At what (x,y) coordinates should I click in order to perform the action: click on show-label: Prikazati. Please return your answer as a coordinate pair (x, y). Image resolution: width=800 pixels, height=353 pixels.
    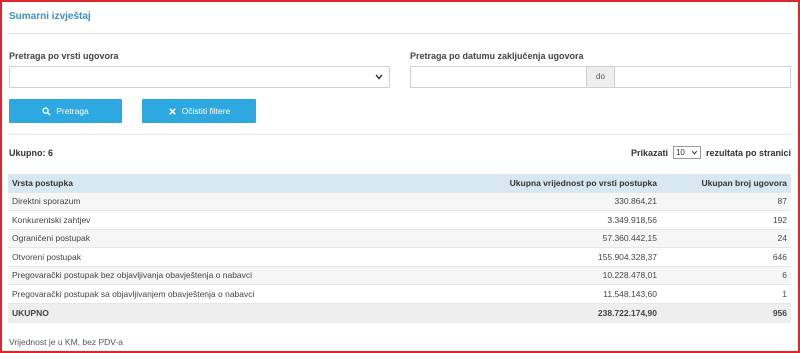
    Looking at the image, I should click on (649, 152).